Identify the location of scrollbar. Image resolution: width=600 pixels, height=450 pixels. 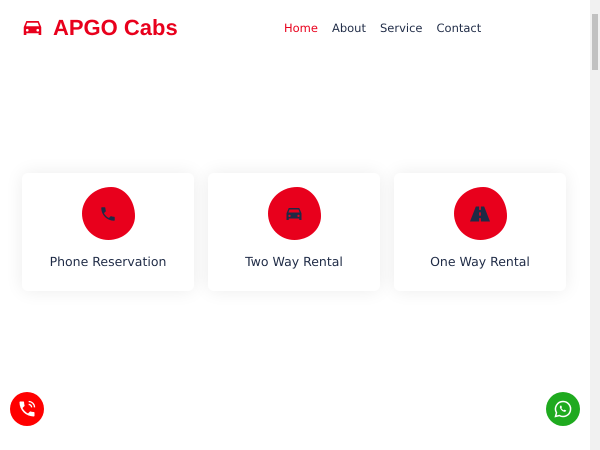
(595, 225).